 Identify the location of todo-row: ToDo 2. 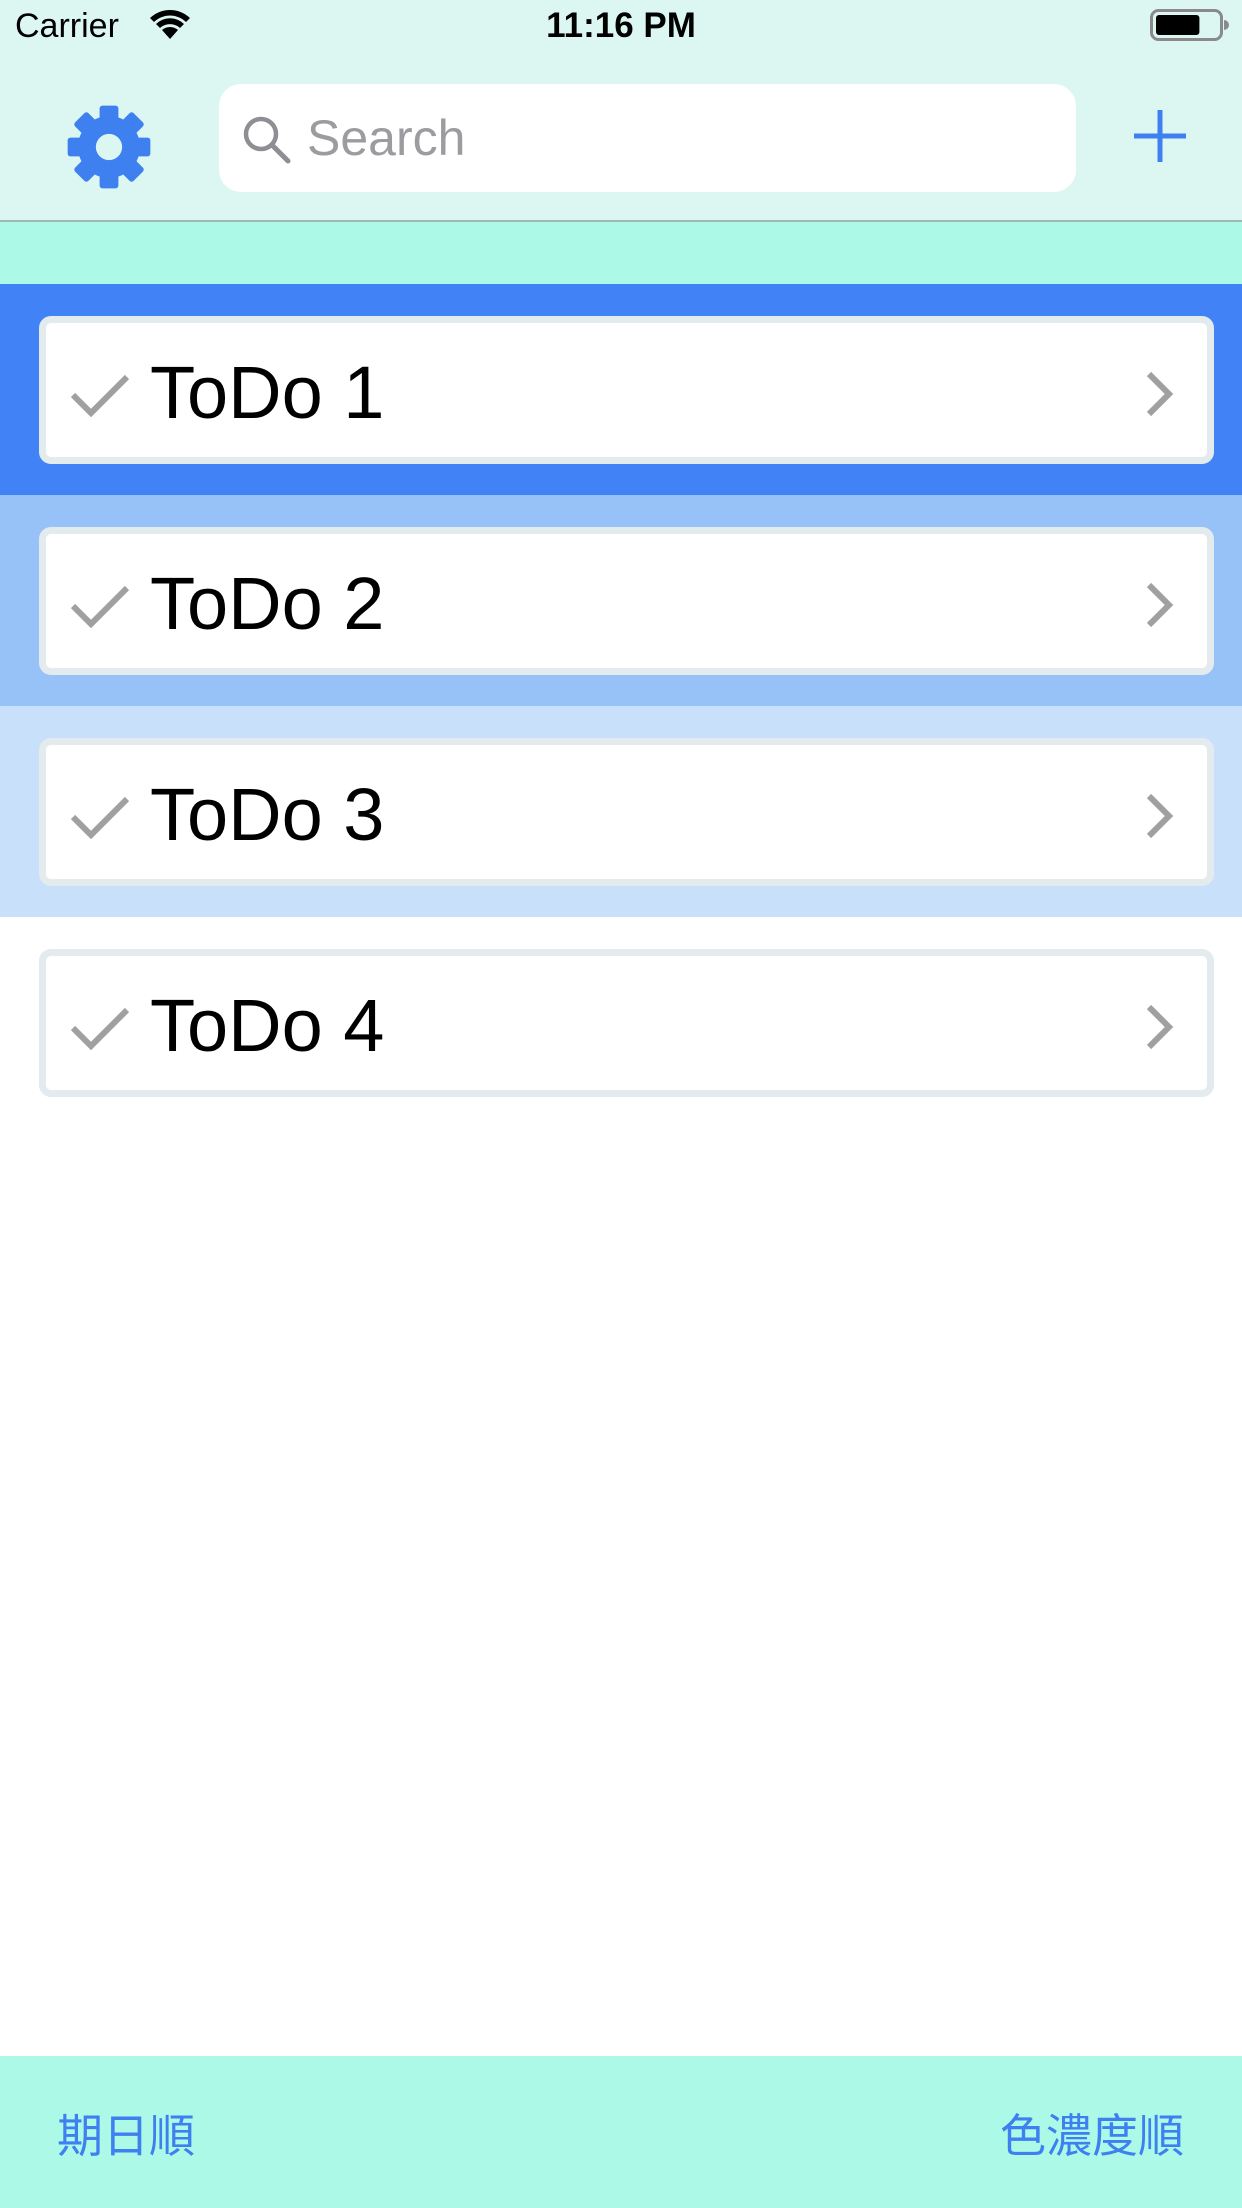
(621, 600).